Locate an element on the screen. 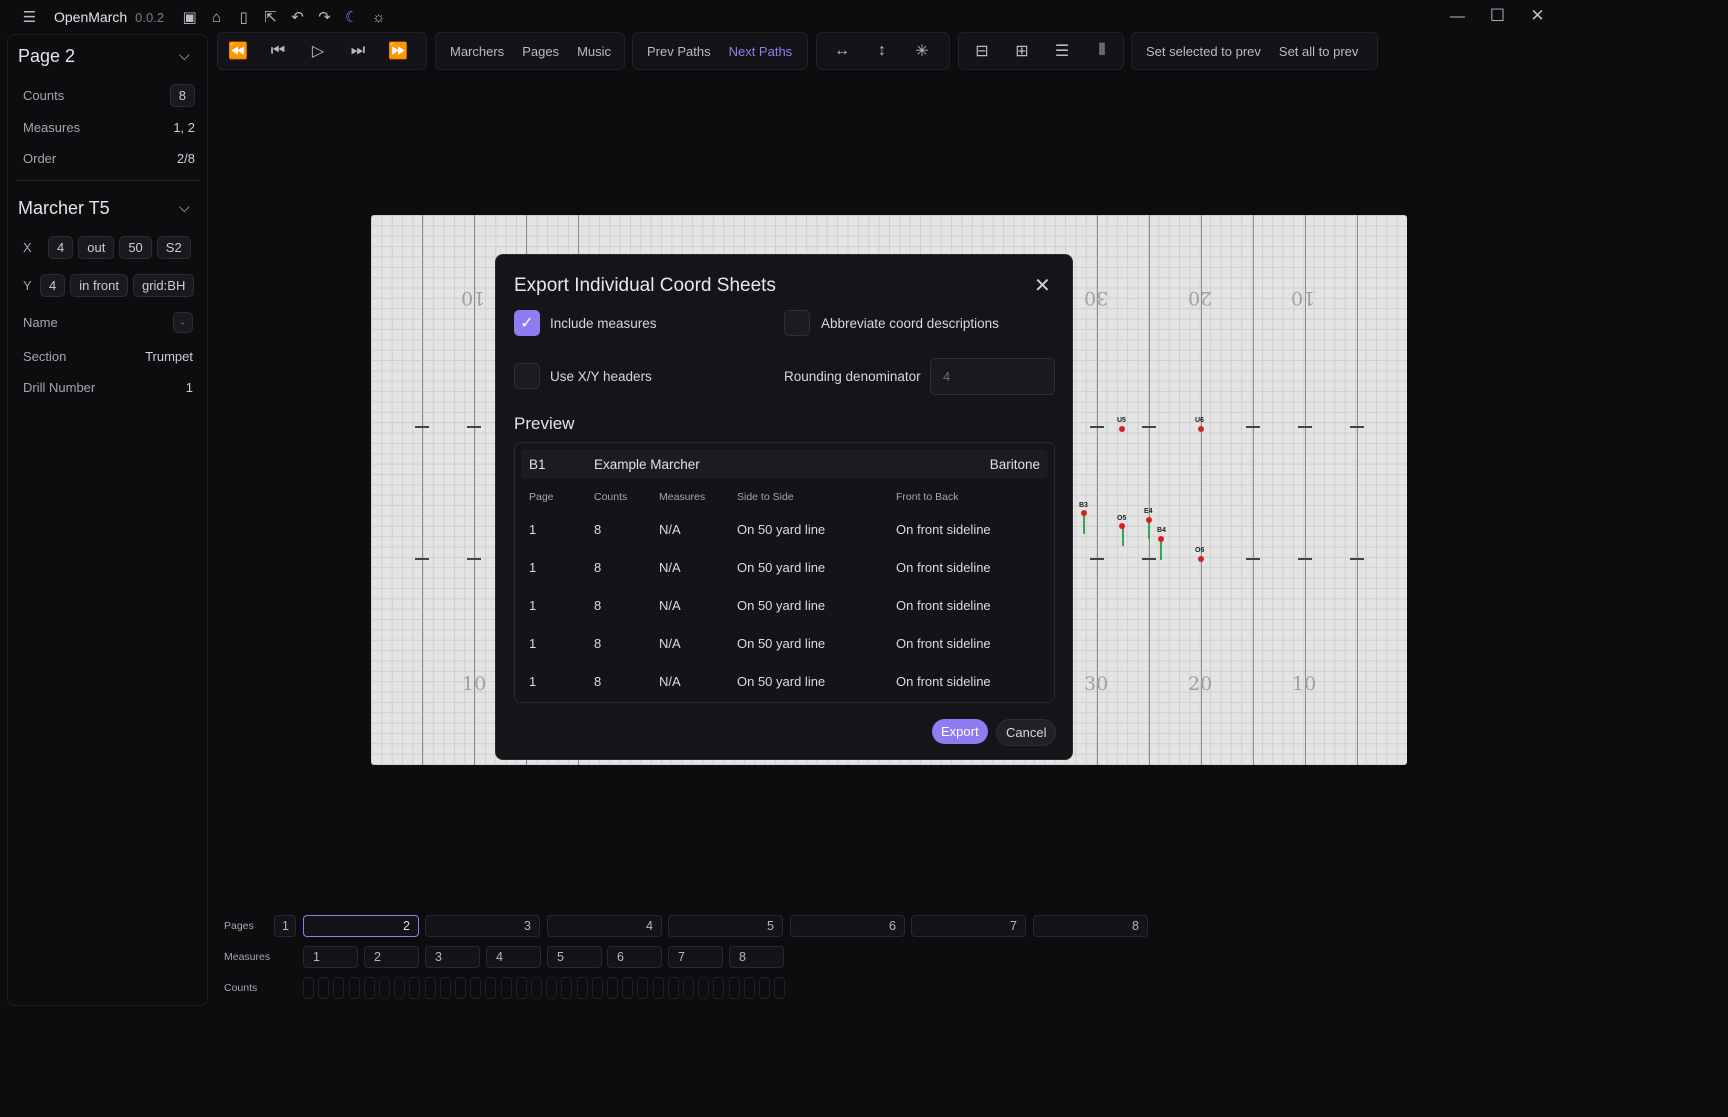 The height and width of the screenshot is (1117, 1728). page-box: 7 is located at coordinates (968, 926).